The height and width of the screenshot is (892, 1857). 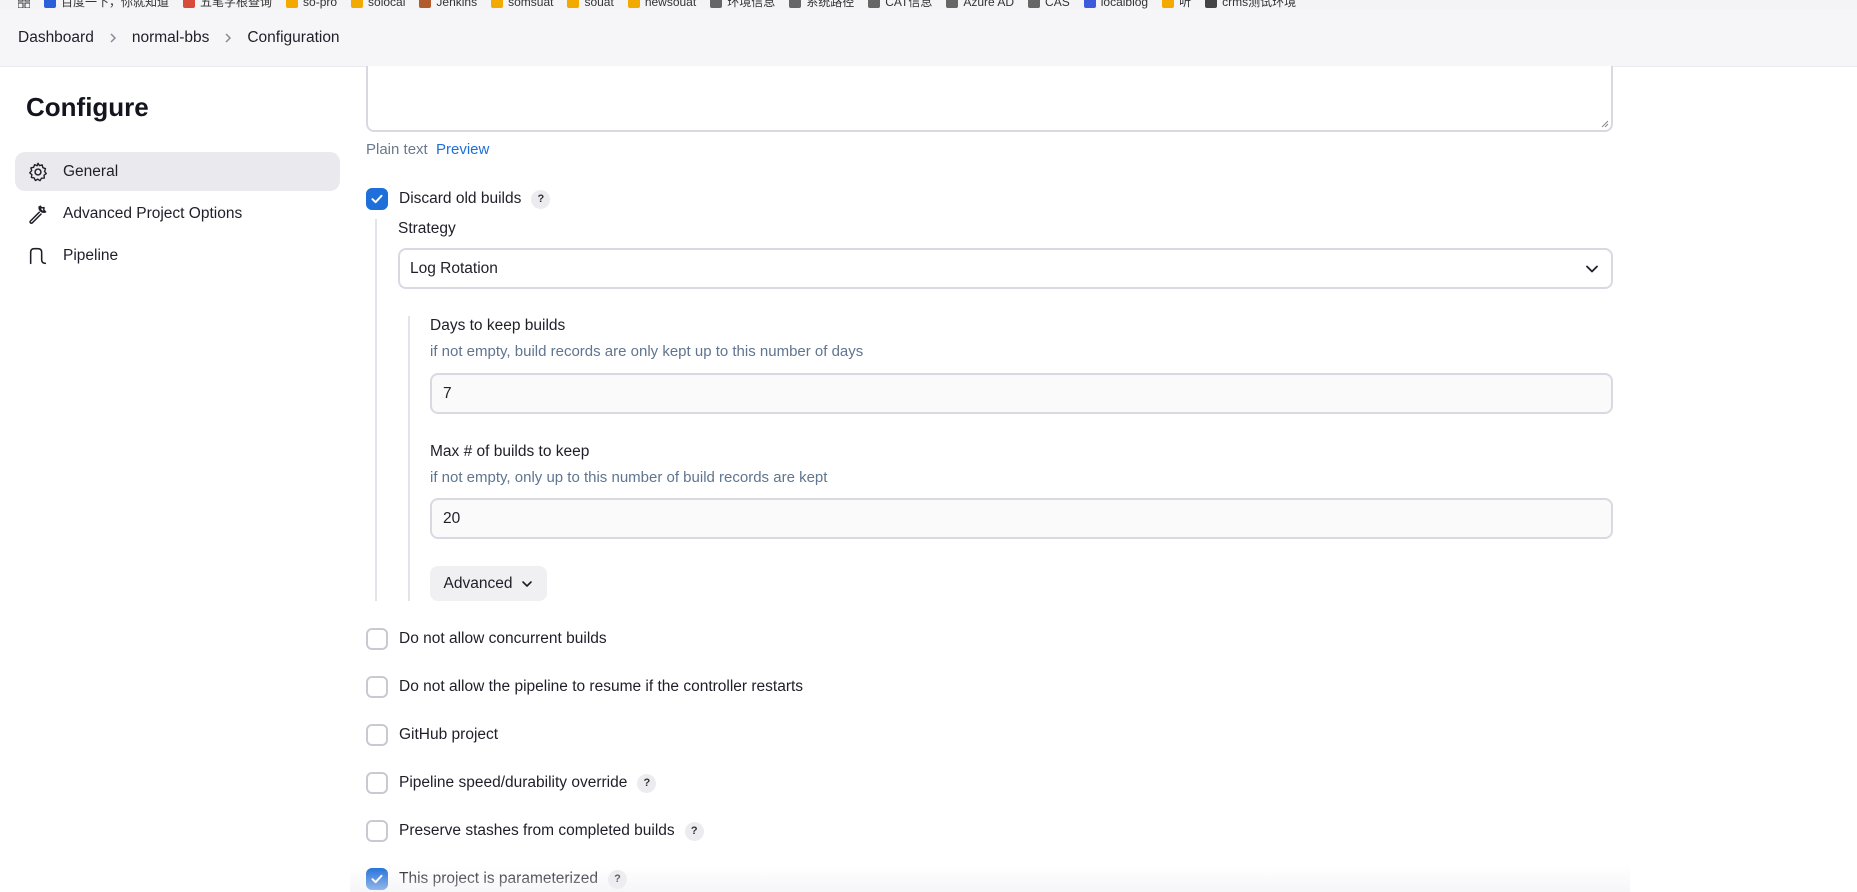 I want to click on bookmark-item: localblog, so click(x=1116, y=4).